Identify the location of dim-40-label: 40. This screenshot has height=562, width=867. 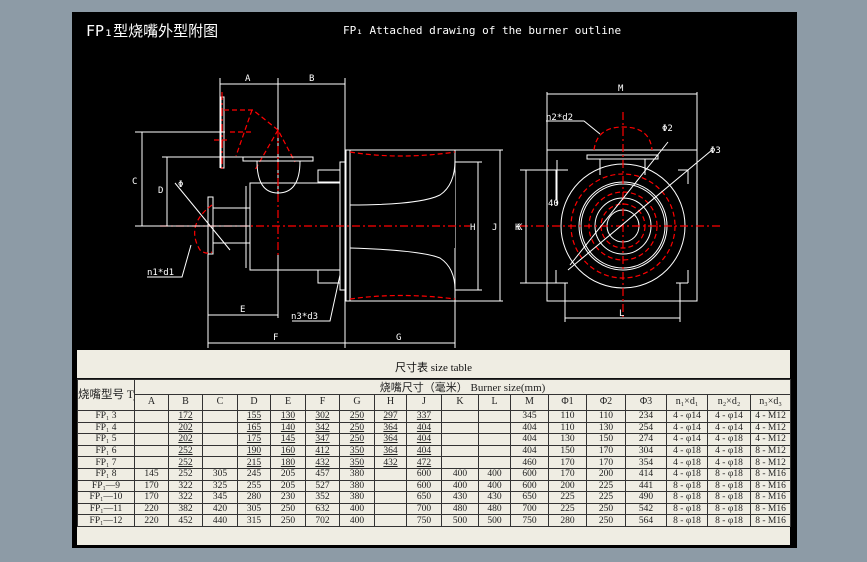
(553, 204).